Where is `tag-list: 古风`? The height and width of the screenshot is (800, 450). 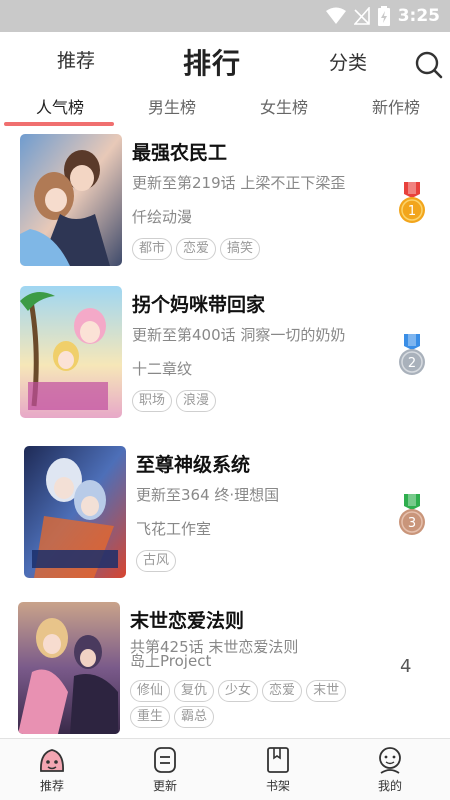
tag-list: 古风 is located at coordinates (256, 561).